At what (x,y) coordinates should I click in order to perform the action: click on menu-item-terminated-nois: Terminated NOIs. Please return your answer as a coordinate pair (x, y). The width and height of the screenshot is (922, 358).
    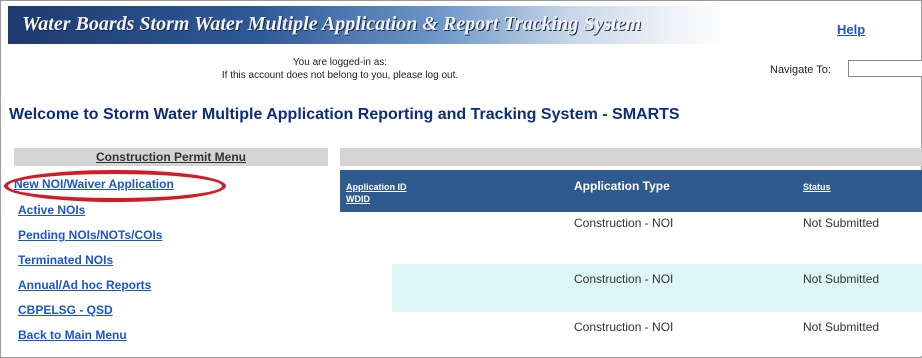
    Looking at the image, I should click on (65, 260).